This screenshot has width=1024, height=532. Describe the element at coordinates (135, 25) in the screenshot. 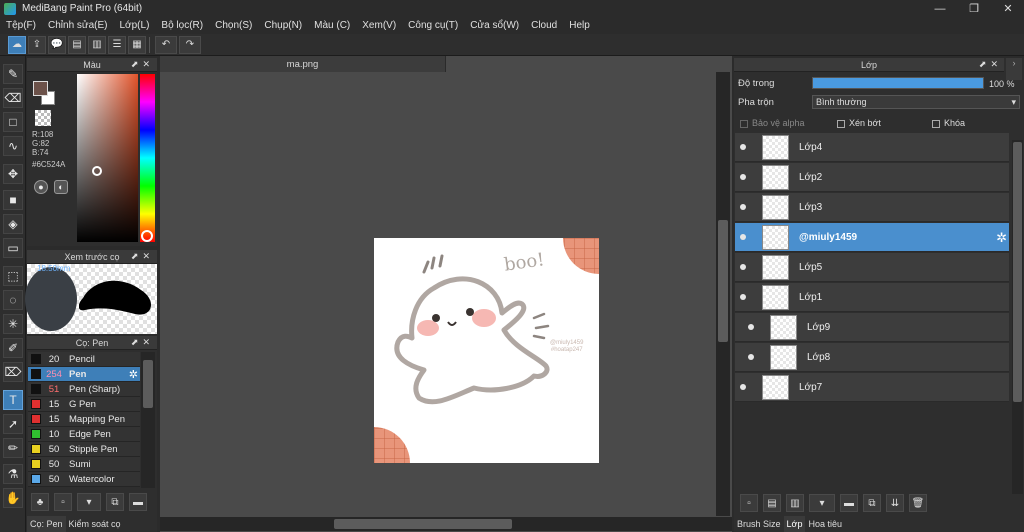

I see `menu-layer: Lớp(L)` at that location.